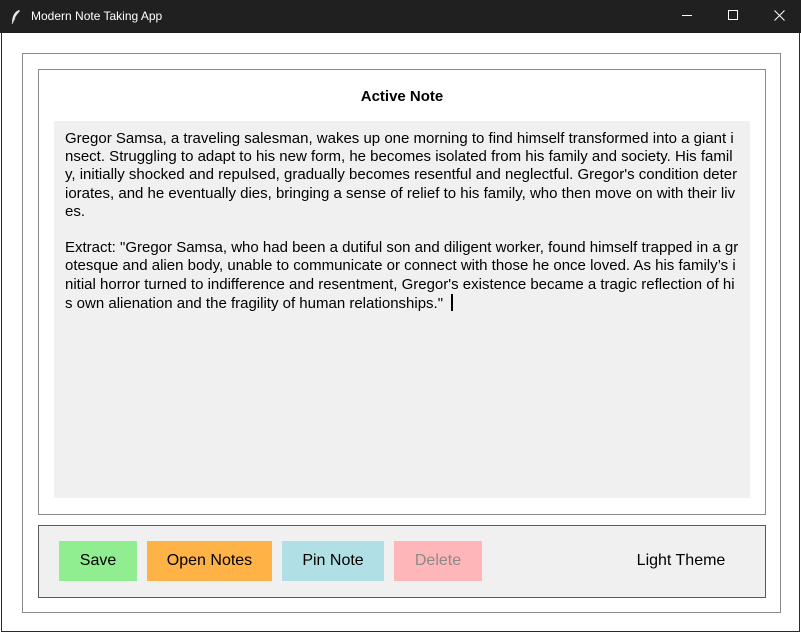 The image size is (801, 633). I want to click on note-heading: Active Note, so click(402, 96).